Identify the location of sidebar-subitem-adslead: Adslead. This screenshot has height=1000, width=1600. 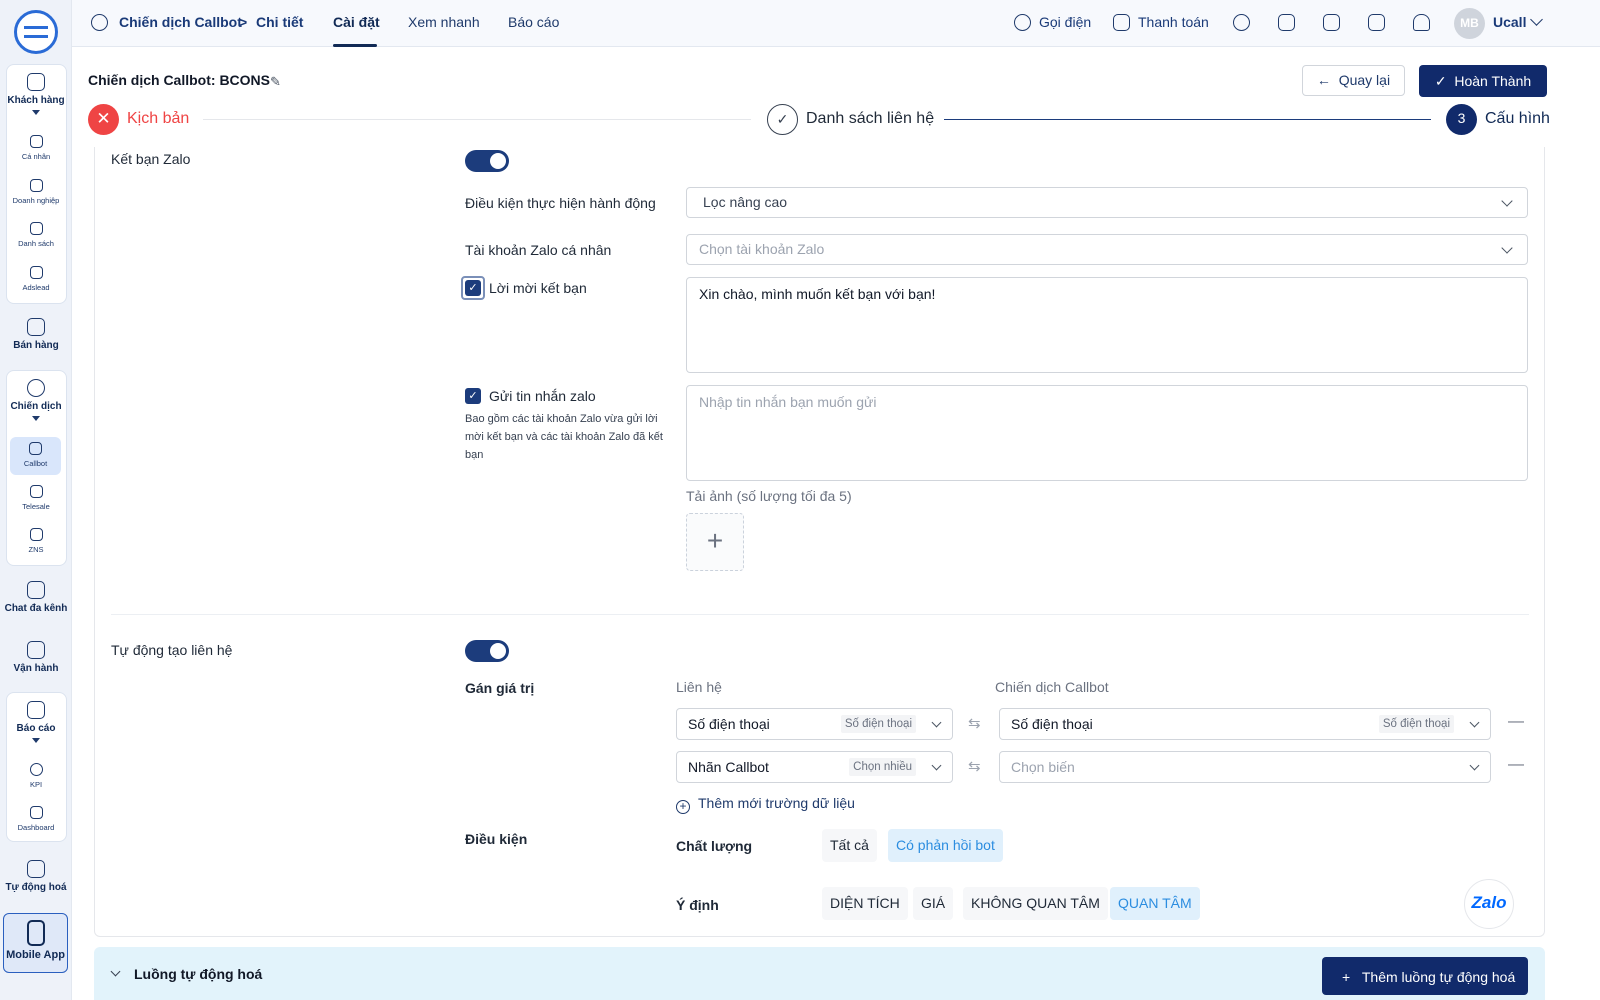
(36, 279).